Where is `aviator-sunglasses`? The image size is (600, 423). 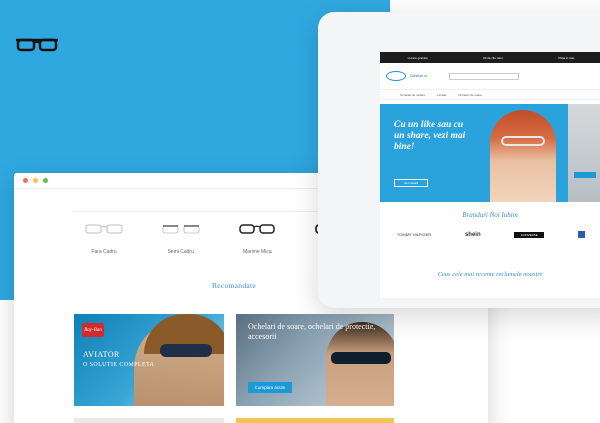 aviator-sunglasses is located at coordinates (186, 350).